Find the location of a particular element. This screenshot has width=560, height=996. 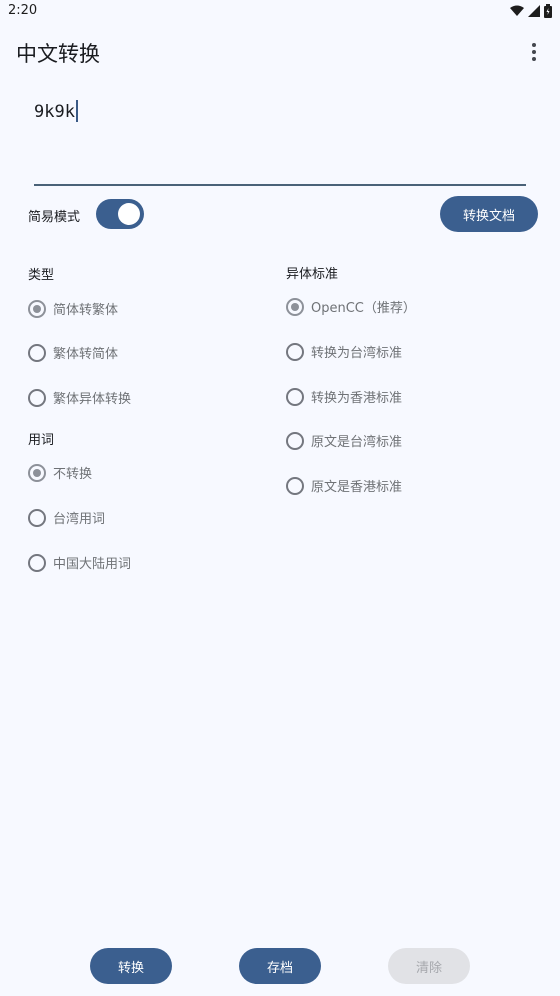

signal-icon is located at coordinates (534, 11).